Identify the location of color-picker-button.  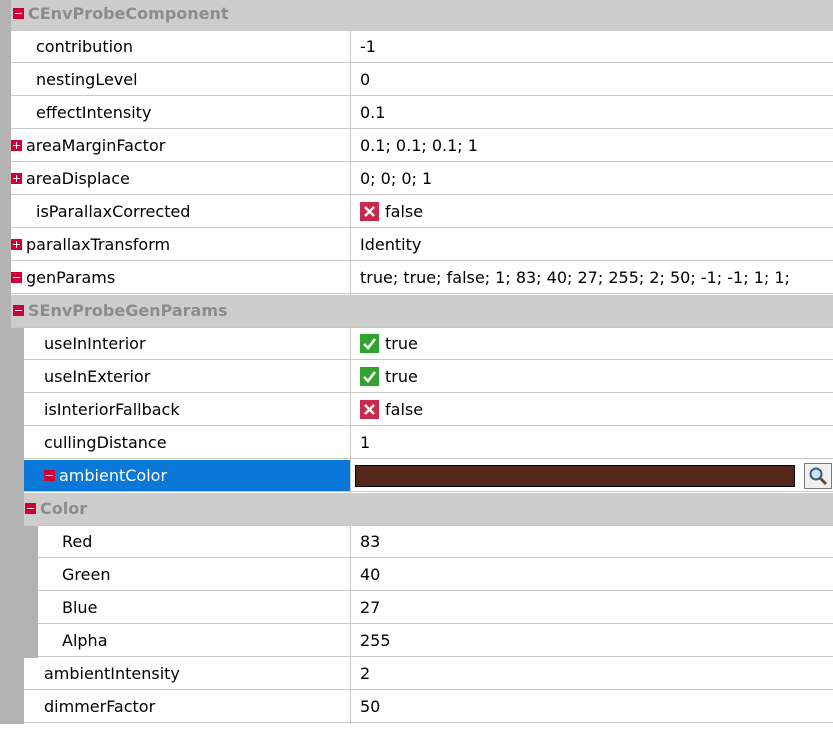
(818, 476).